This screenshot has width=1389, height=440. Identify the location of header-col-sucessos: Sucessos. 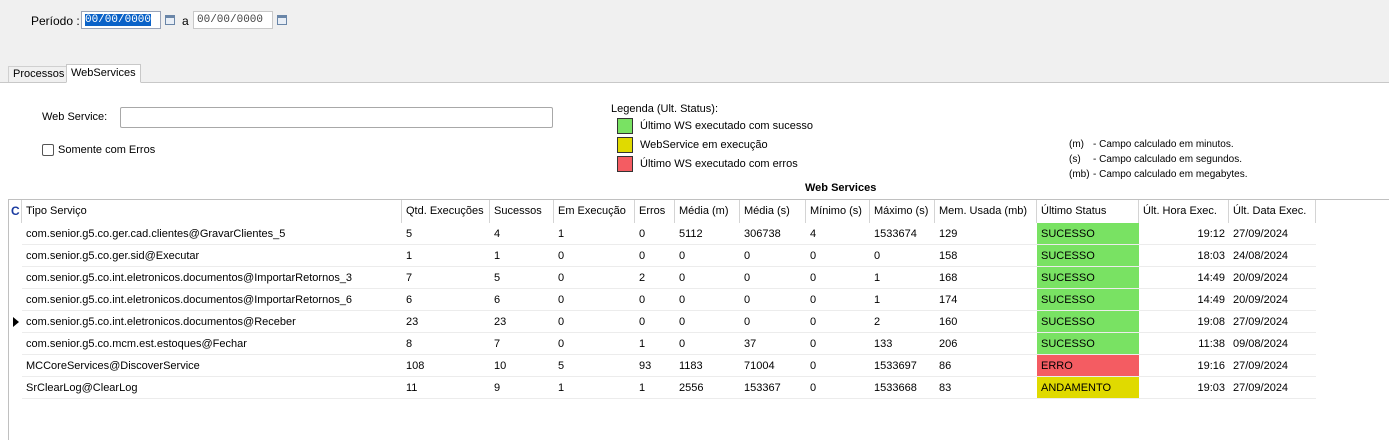
(522, 211).